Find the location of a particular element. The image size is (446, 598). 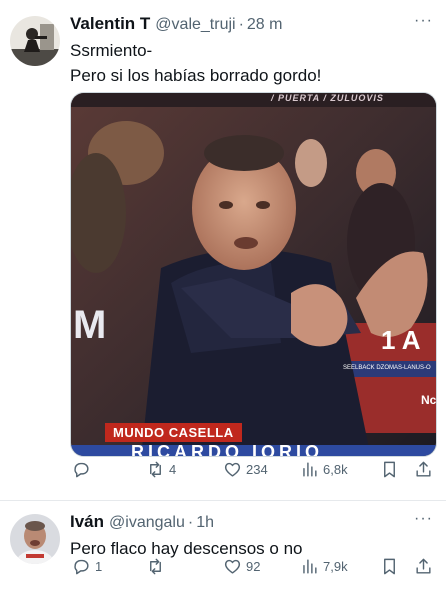

reply-button is located at coordinates (83, 469).